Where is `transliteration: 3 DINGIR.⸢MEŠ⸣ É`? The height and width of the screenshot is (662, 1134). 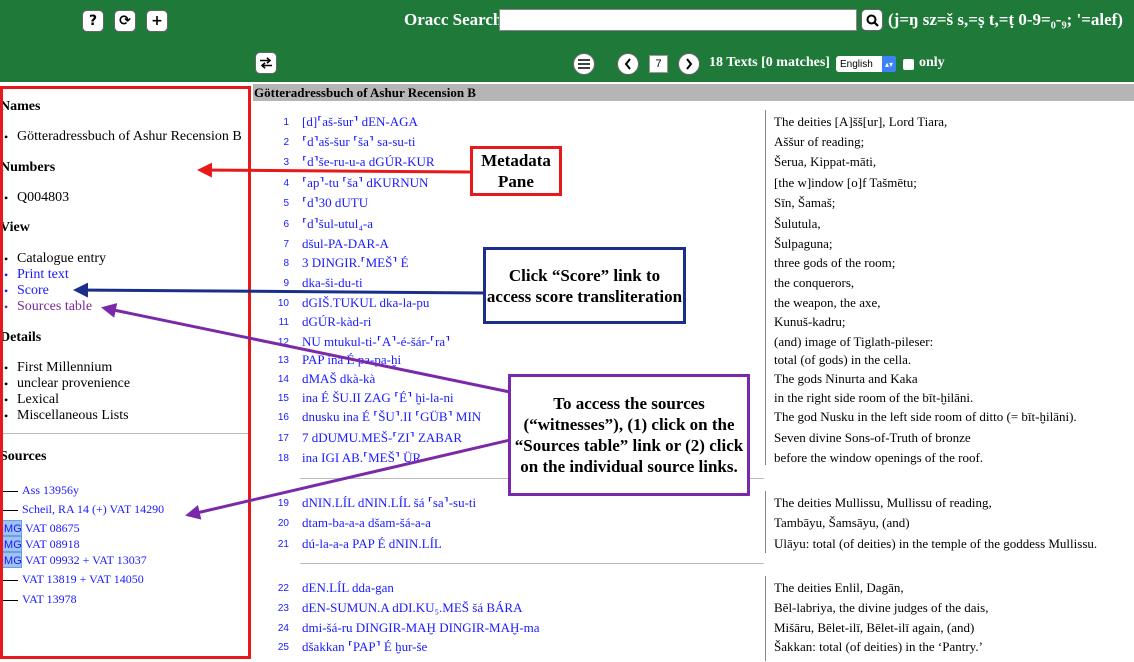
transliteration: 3 DINGIR.⸢MEŠ⸣ É is located at coordinates (355, 265).